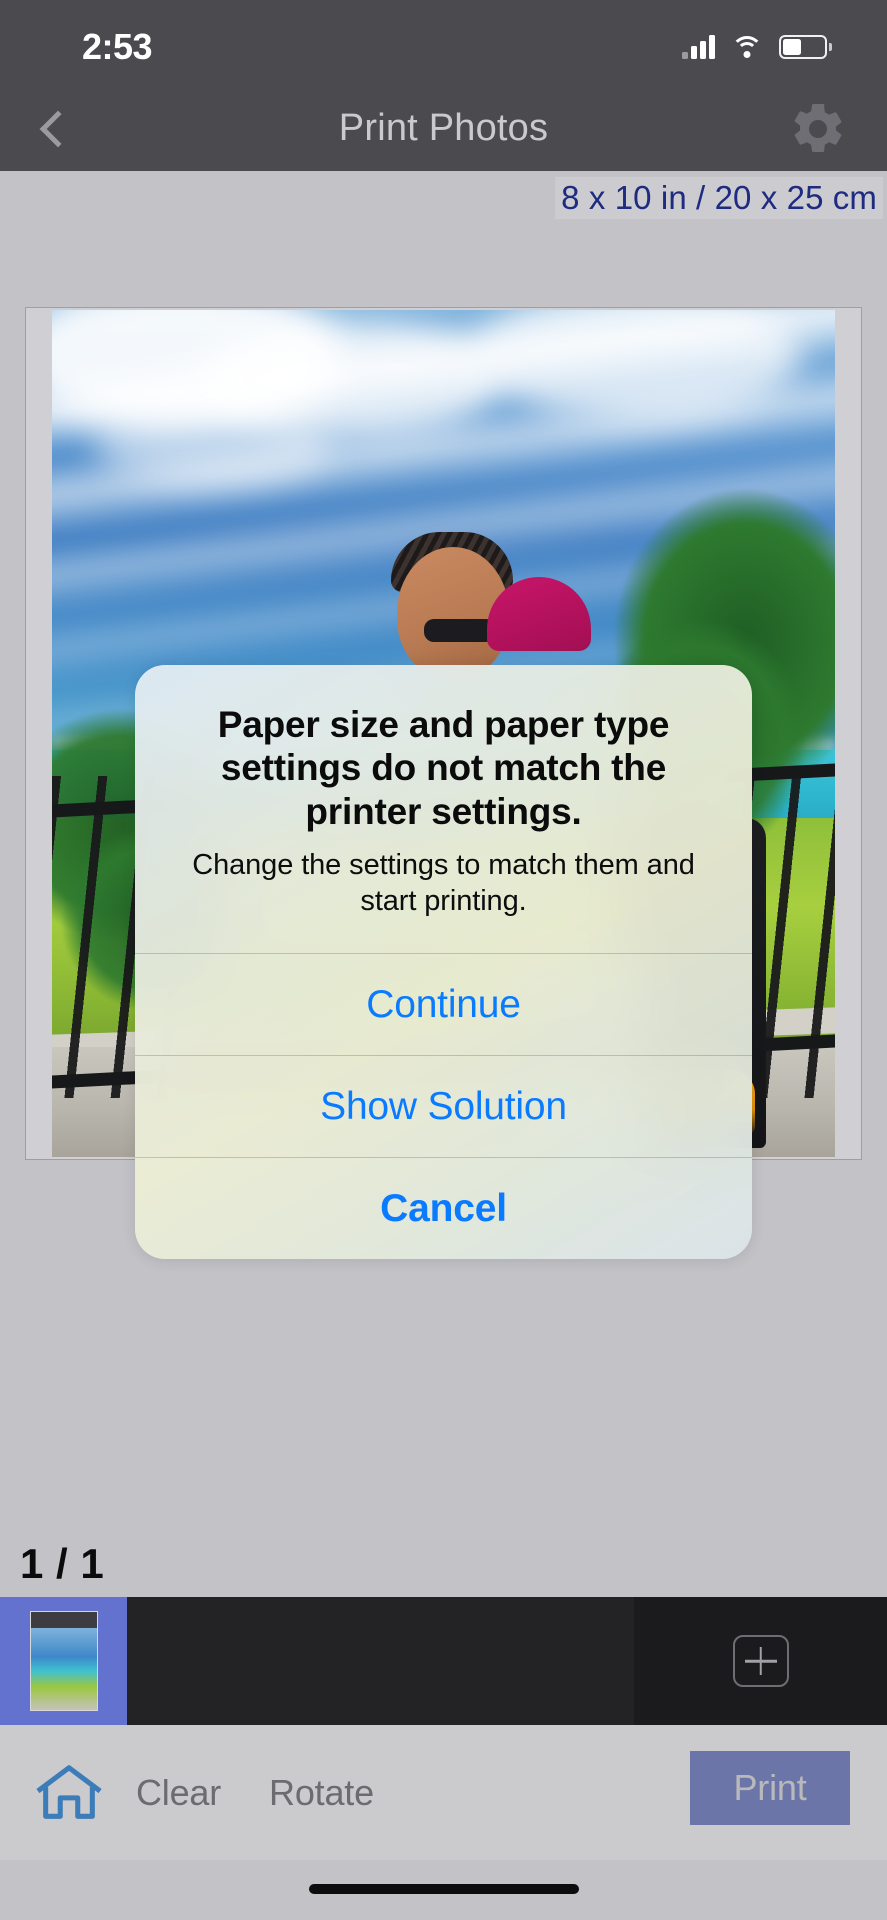  I want to click on home-indicator, so click(443, 1889).